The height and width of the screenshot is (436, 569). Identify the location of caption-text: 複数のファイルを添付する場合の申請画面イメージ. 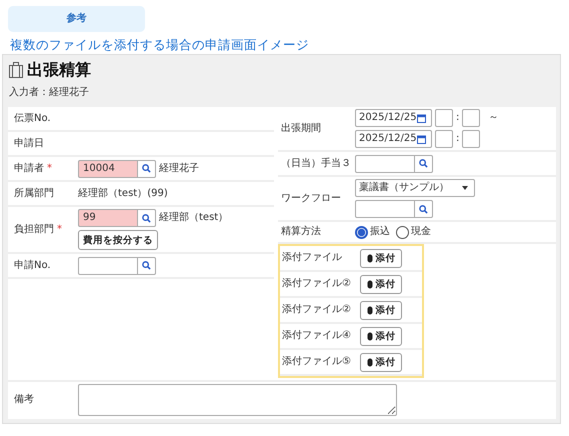
(160, 45).